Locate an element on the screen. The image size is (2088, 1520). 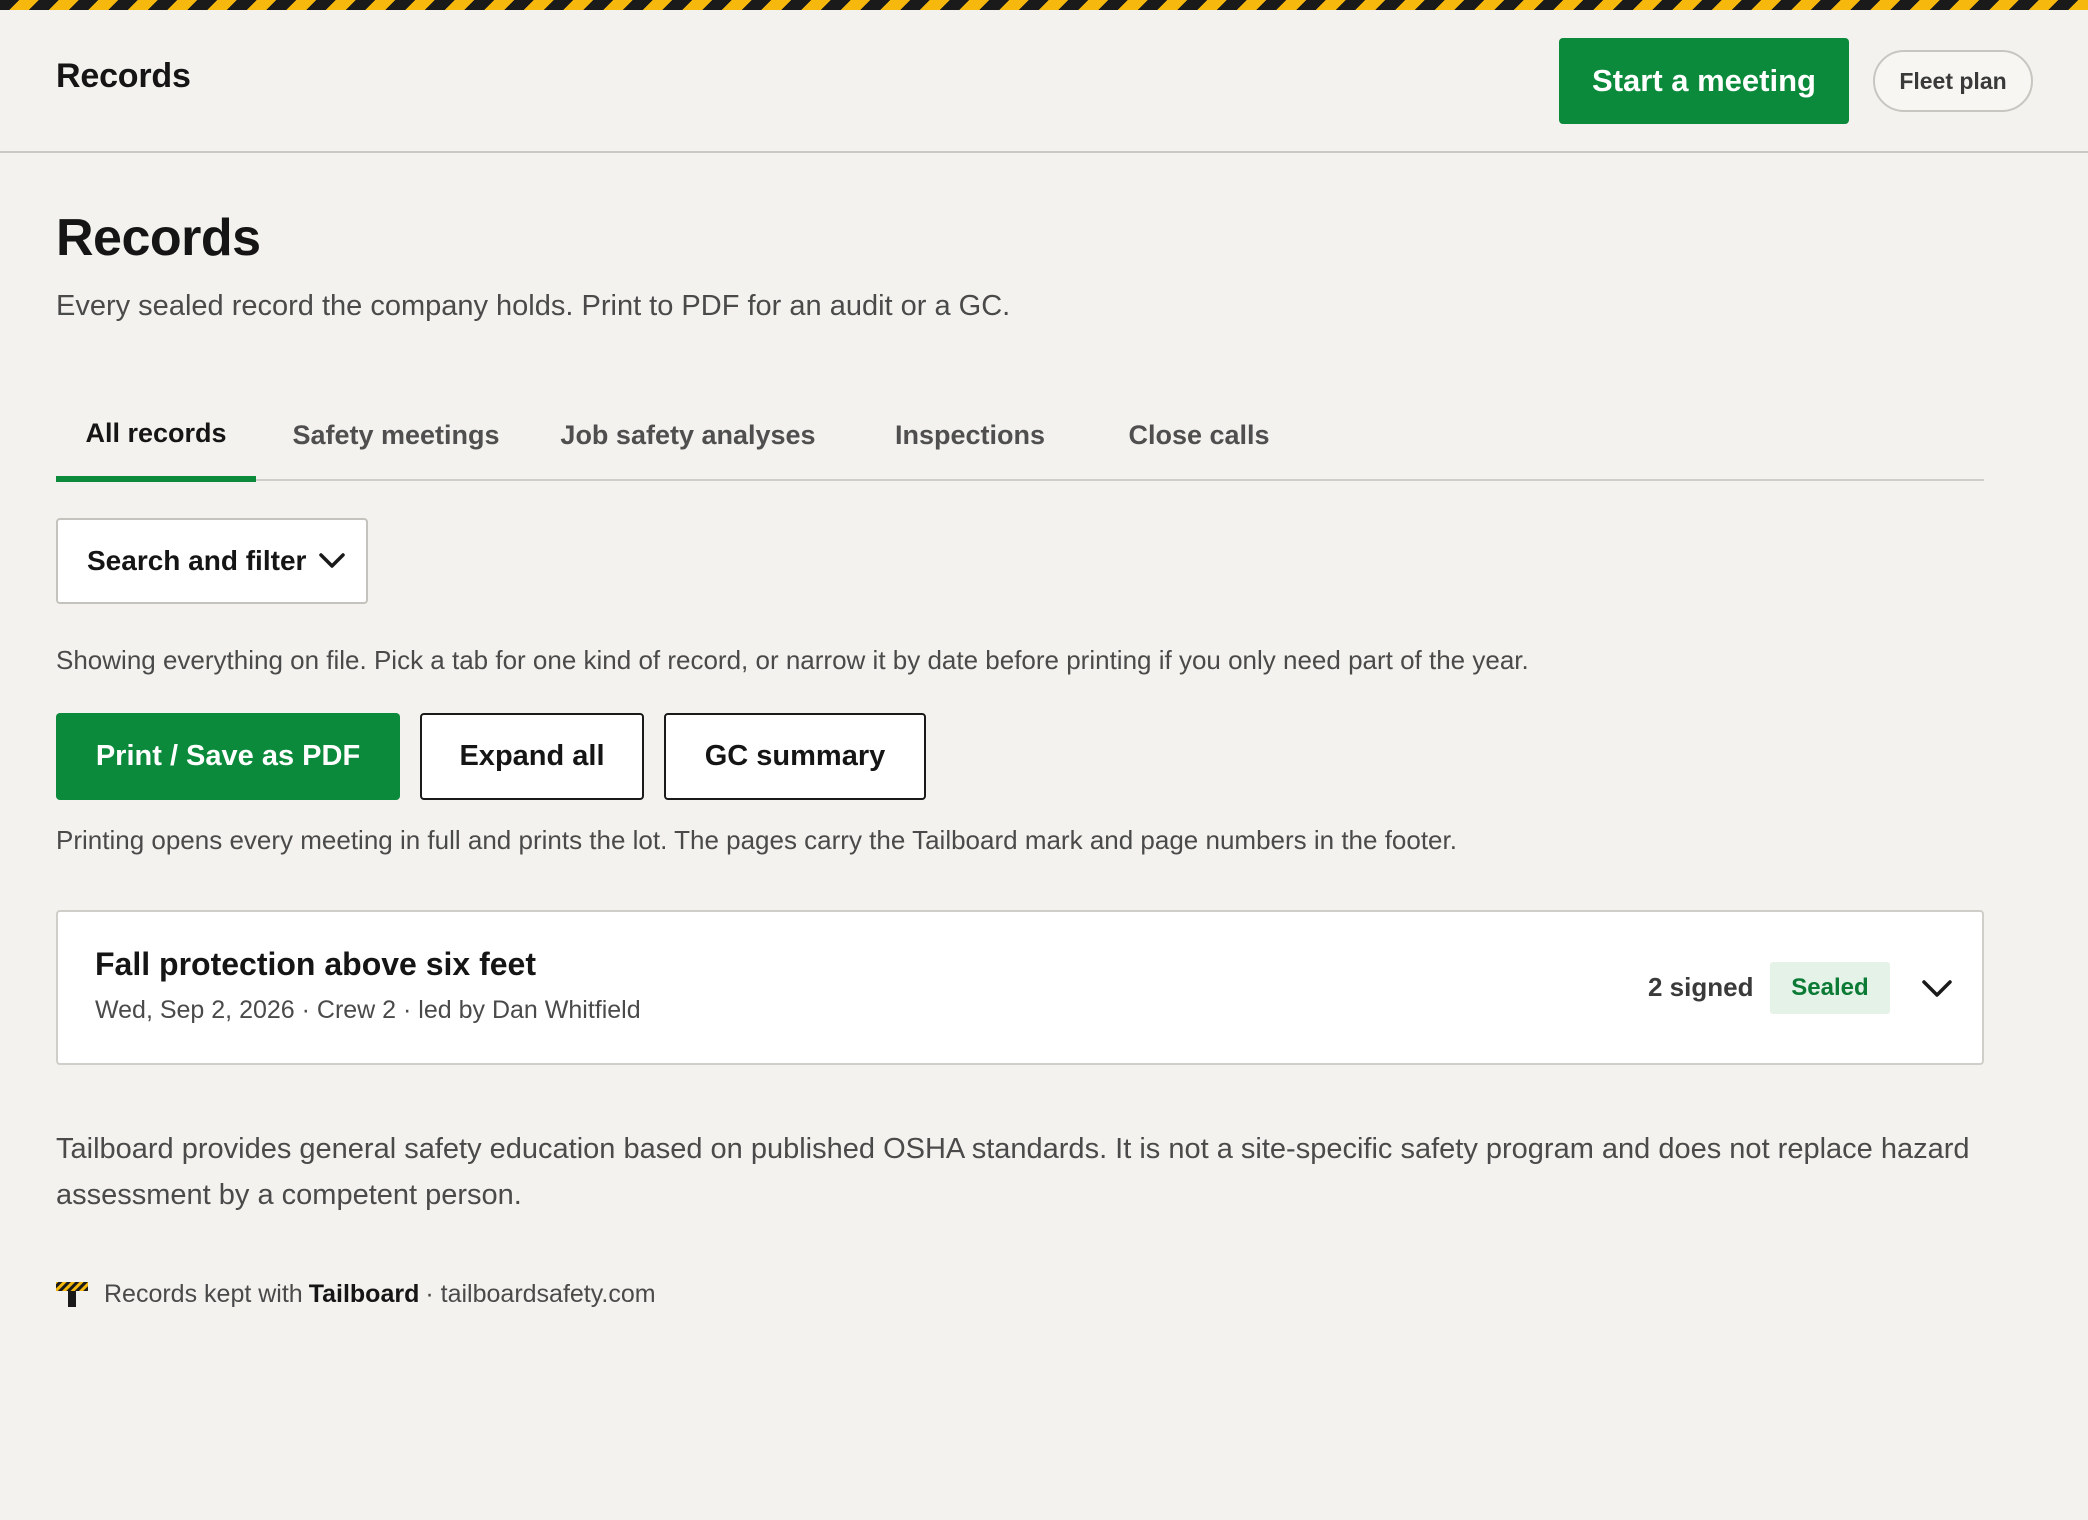
tab-inspections: Inspections is located at coordinates (970, 440).